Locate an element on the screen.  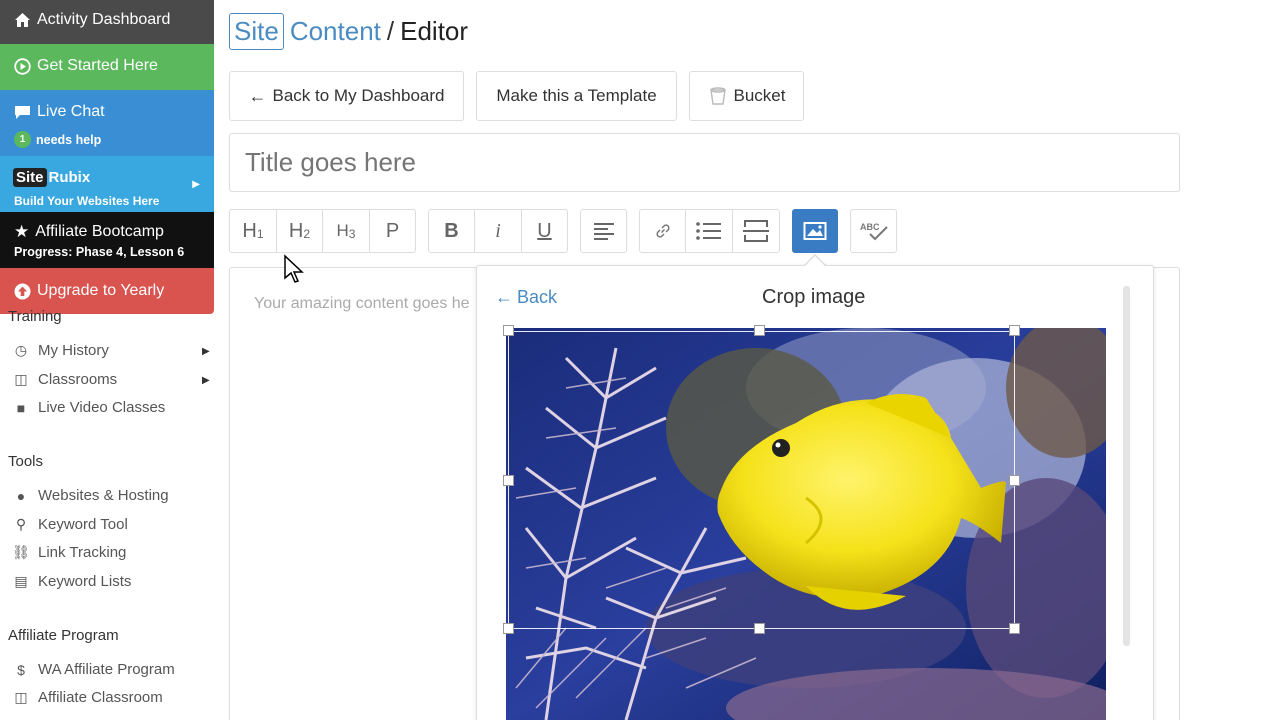
crop-handle-top is located at coordinates (759, 330).